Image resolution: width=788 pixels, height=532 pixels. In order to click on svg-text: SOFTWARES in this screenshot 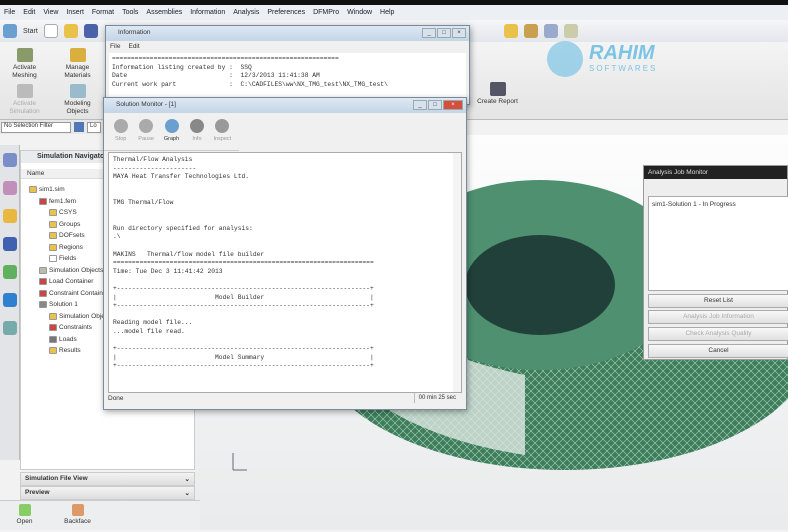, I will do `click(623, 68)`.